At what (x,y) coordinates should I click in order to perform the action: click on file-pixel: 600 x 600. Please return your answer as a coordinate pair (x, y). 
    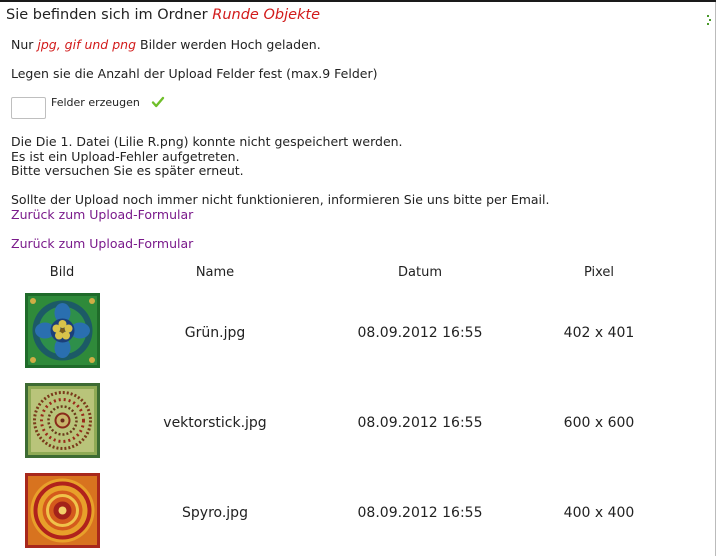
    Looking at the image, I should click on (599, 423).